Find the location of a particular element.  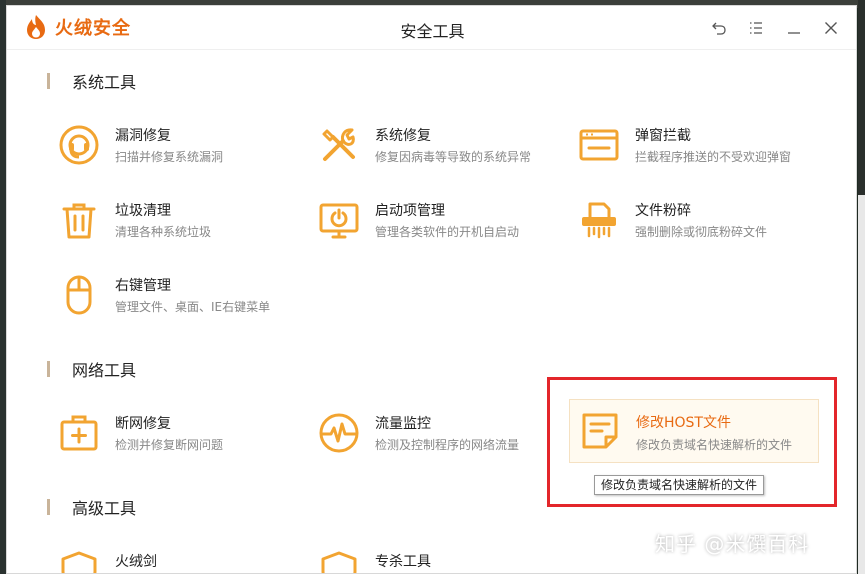

tool-name: 垃圾清理 is located at coordinates (143, 211).